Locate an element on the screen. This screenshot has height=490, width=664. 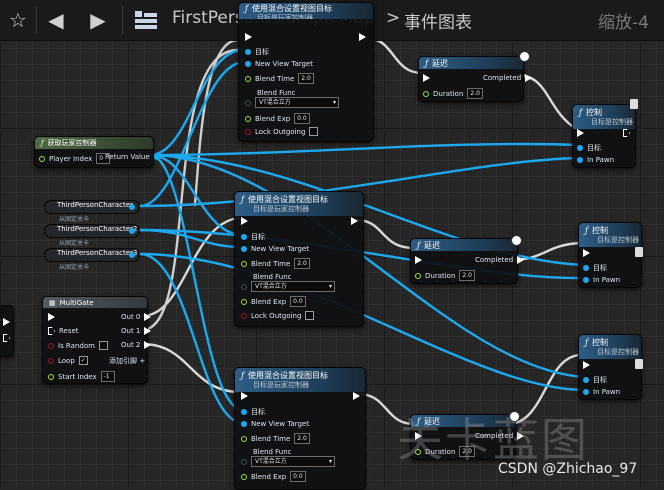
variable-node-thirdpersoncharacter3: ThirdPersonCharacter3 从固定关卡 is located at coordinates (92, 259).